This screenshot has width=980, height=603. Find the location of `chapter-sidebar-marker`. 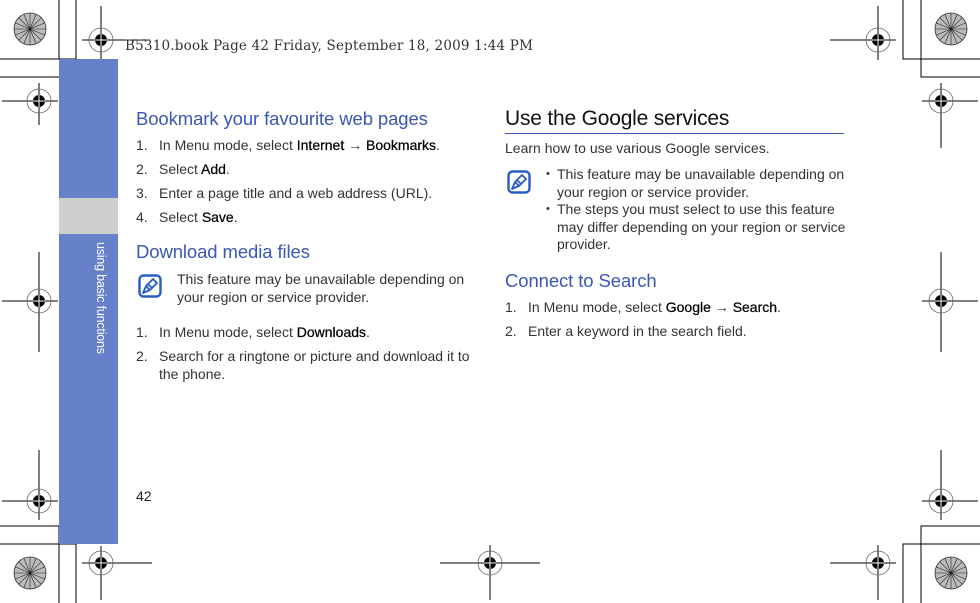

chapter-sidebar-marker is located at coordinates (88, 216).